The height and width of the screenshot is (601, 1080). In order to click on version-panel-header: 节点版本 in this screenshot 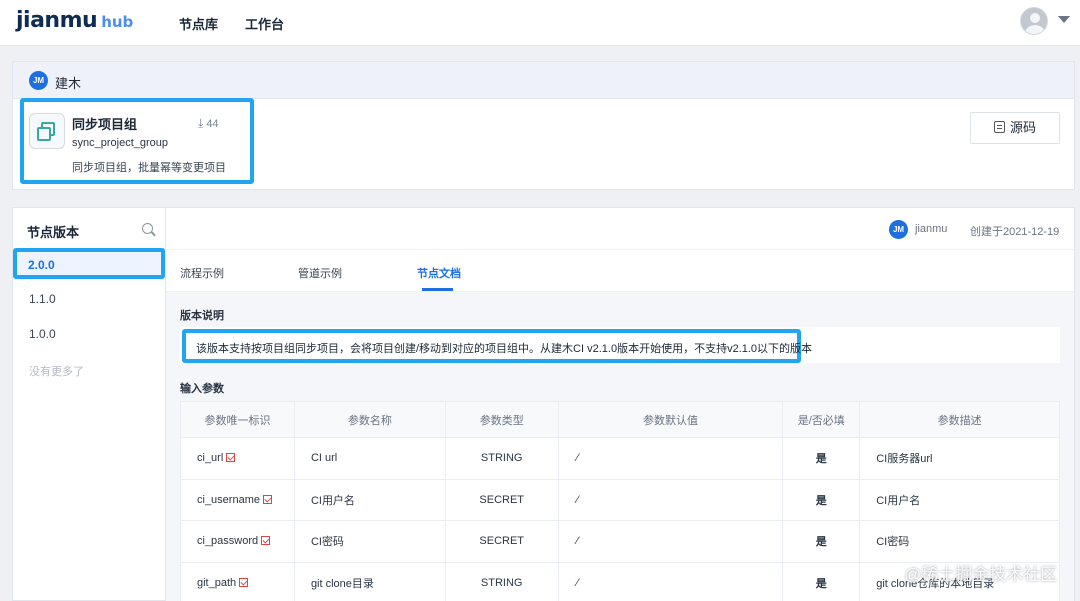, I will do `click(89, 228)`.